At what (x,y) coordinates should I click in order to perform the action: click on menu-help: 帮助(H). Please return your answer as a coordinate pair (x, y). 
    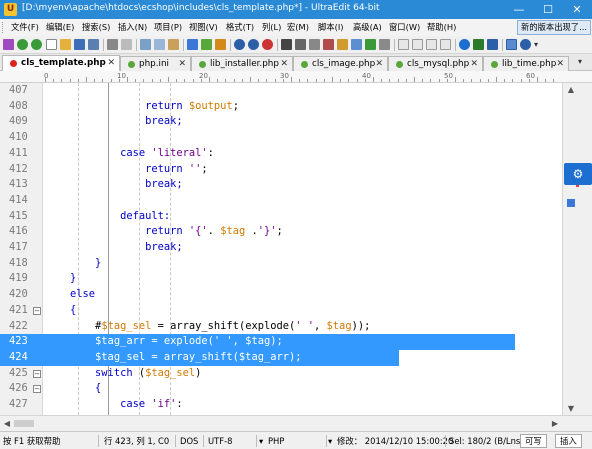
    Looking at the image, I should click on (441, 27).